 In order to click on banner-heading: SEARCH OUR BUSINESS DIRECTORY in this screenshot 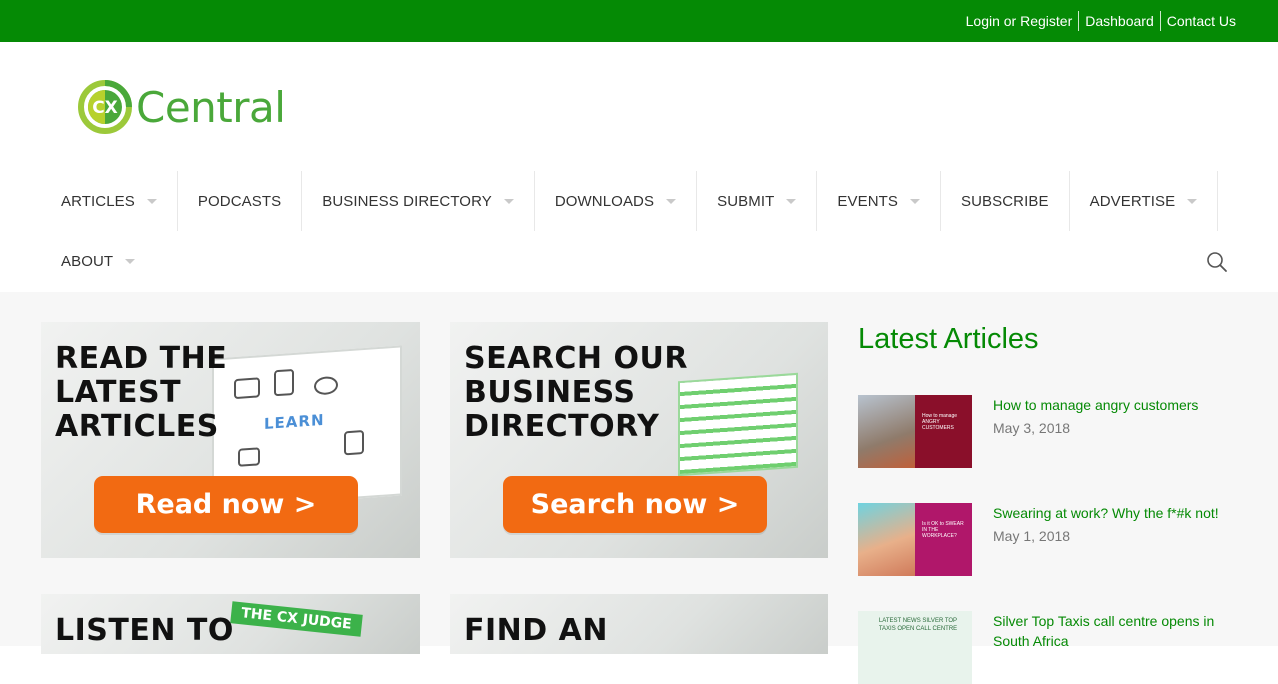, I will do `click(576, 392)`.